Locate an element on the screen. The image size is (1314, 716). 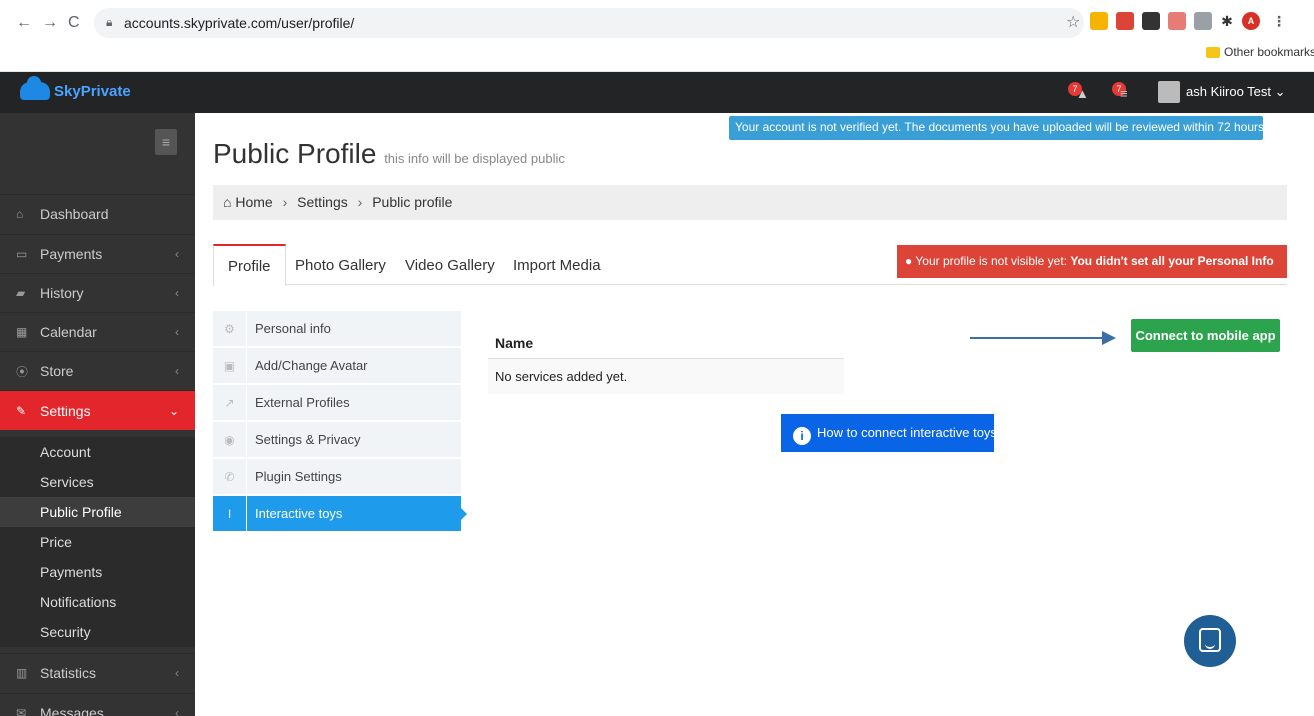
sidebar-item-store: ⦿ Store ‹ is located at coordinates (97, 370).